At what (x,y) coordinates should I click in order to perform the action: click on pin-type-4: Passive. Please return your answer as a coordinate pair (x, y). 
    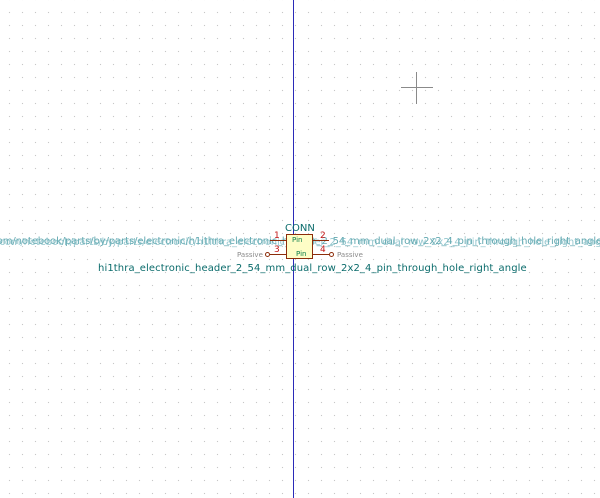
    Looking at the image, I should click on (350, 255).